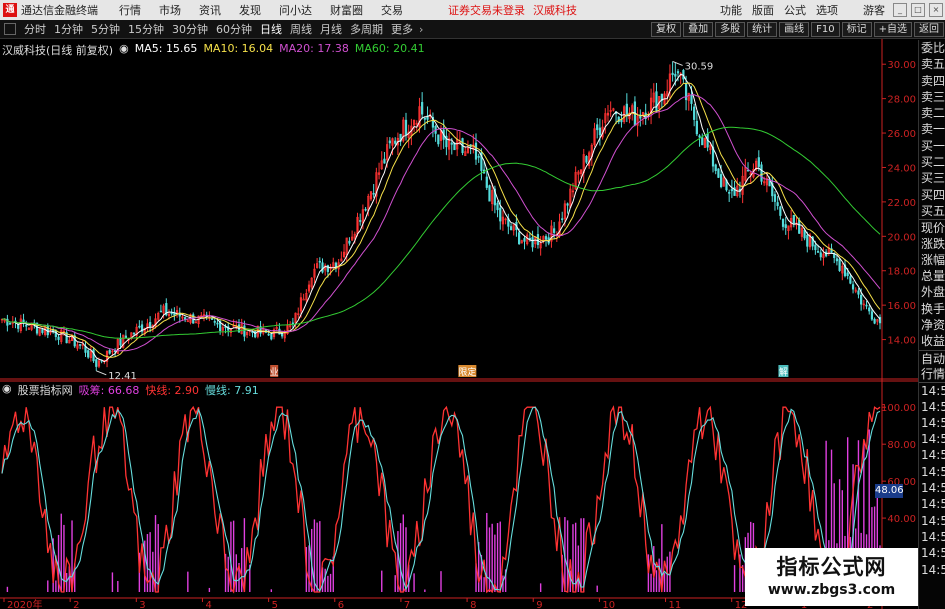 The image size is (945, 609). I want to click on draw-line-button: 画线, so click(794, 29).